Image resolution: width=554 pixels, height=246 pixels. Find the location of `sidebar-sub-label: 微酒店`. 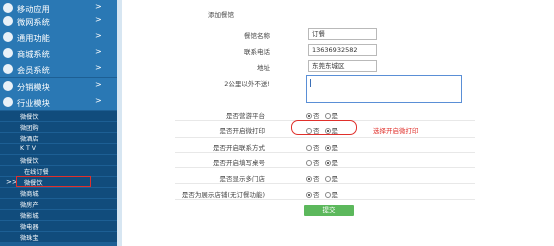

sidebar-sub-label: 微酒店 is located at coordinates (29, 139).